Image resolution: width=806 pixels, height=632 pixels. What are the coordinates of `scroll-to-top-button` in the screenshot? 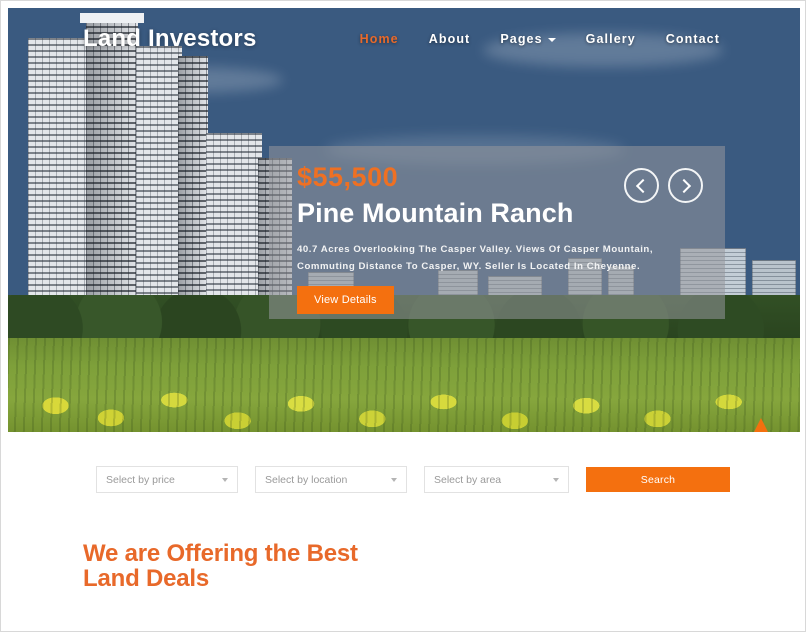 It's located at (761, 425).